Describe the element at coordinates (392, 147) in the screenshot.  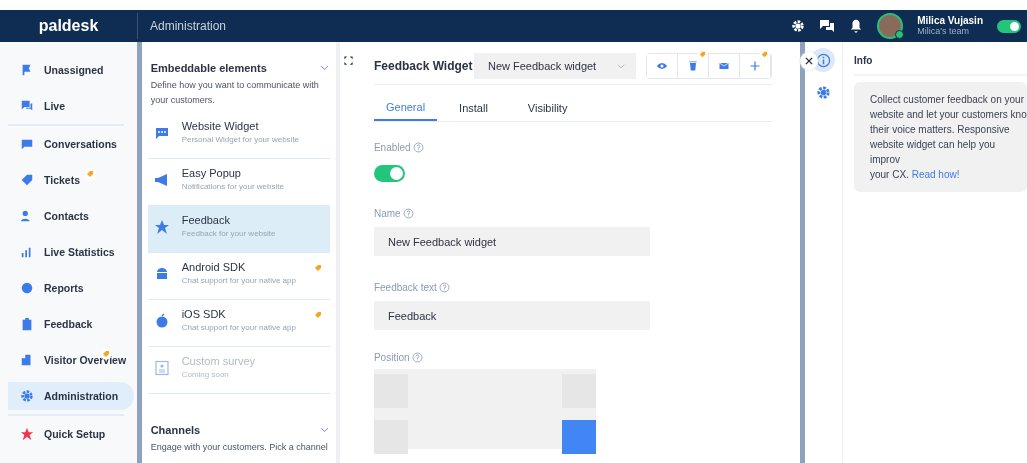
I see `field-label: Enabled` at that location.